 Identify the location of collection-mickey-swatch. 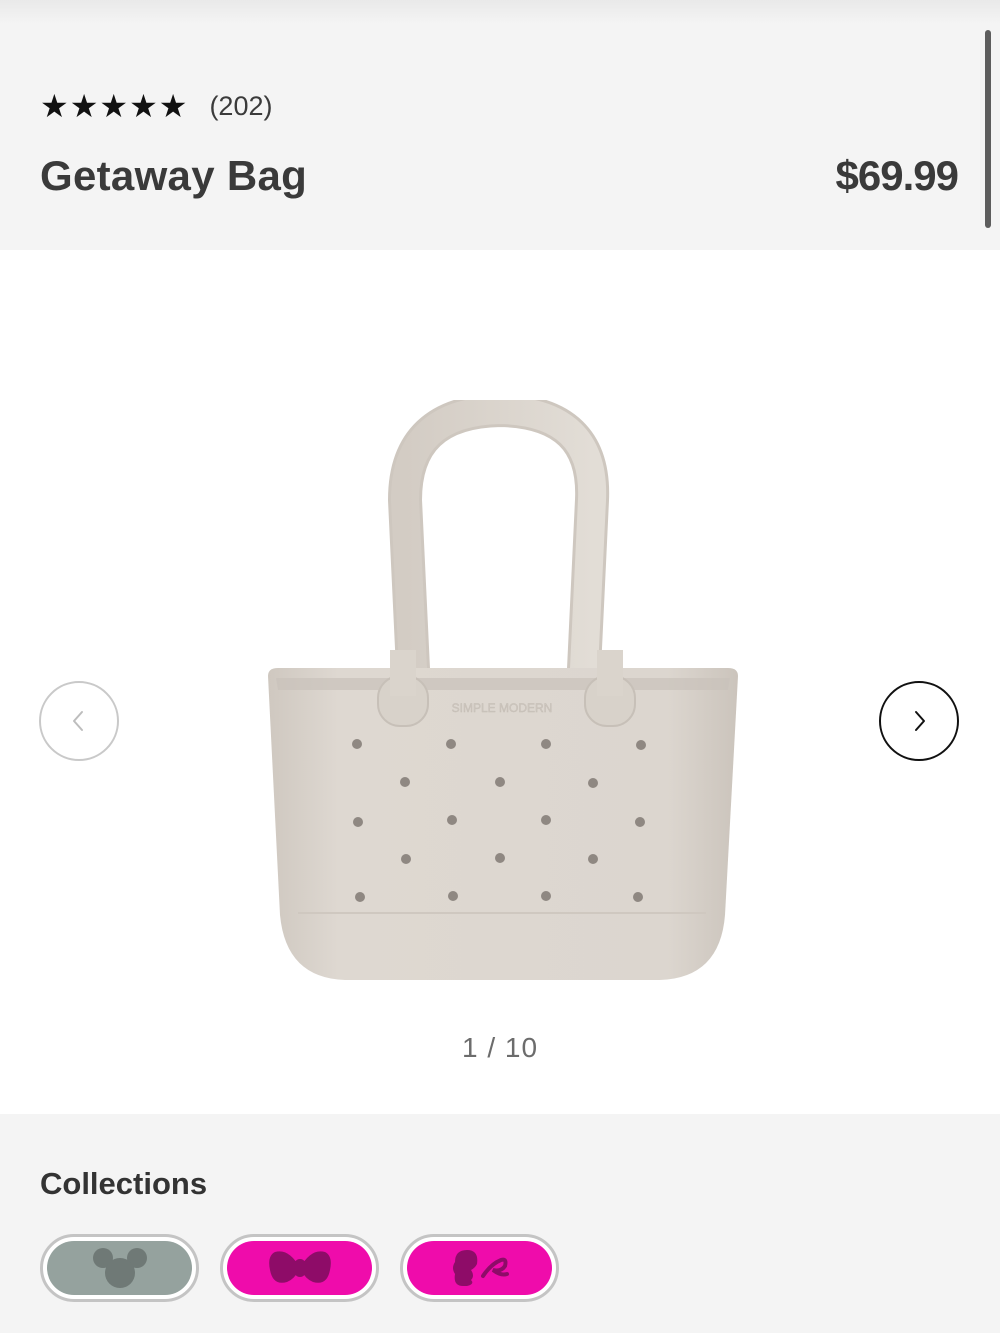
(119, 1268).